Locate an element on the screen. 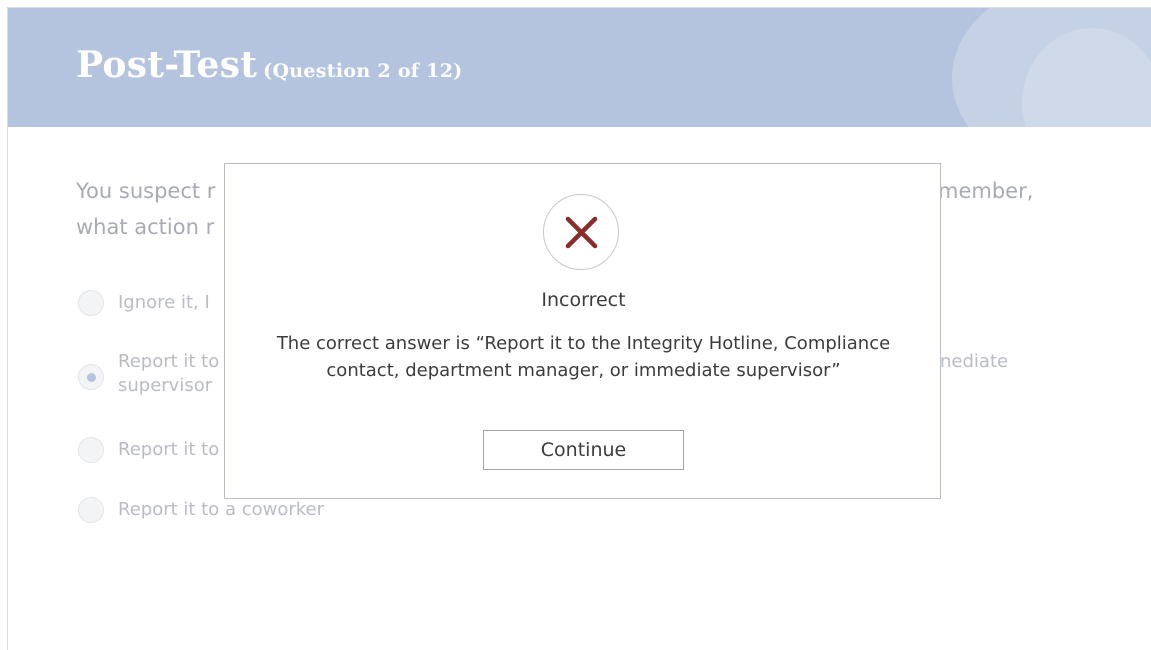 This screenshot has width=1151, height=650. question-counter: (Question 2 of 12) is located at coordinates (363, 71).